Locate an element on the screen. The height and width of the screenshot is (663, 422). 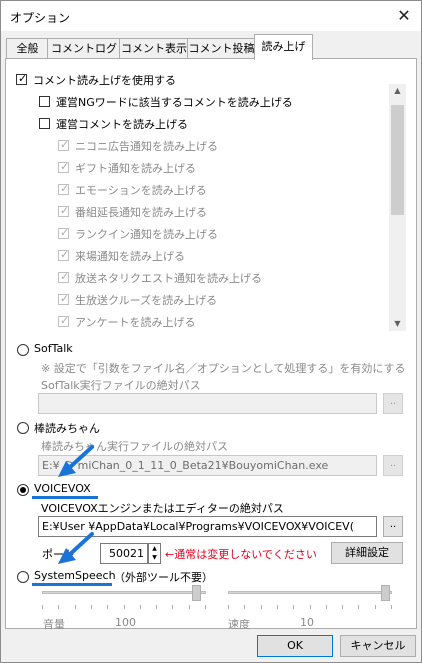
tab-general: 全般 is located at coordinates (27, 48).